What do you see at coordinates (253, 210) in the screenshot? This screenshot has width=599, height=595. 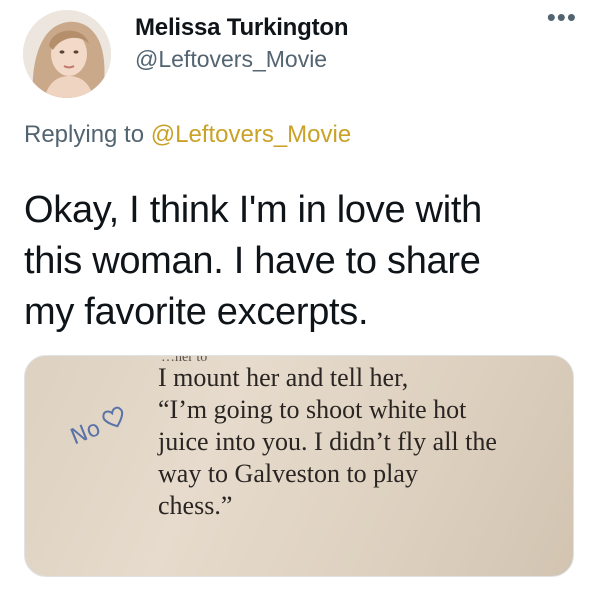 I see `tweet-text-line: Okay, I think I'm in love with` at bounding box center [253, 210].